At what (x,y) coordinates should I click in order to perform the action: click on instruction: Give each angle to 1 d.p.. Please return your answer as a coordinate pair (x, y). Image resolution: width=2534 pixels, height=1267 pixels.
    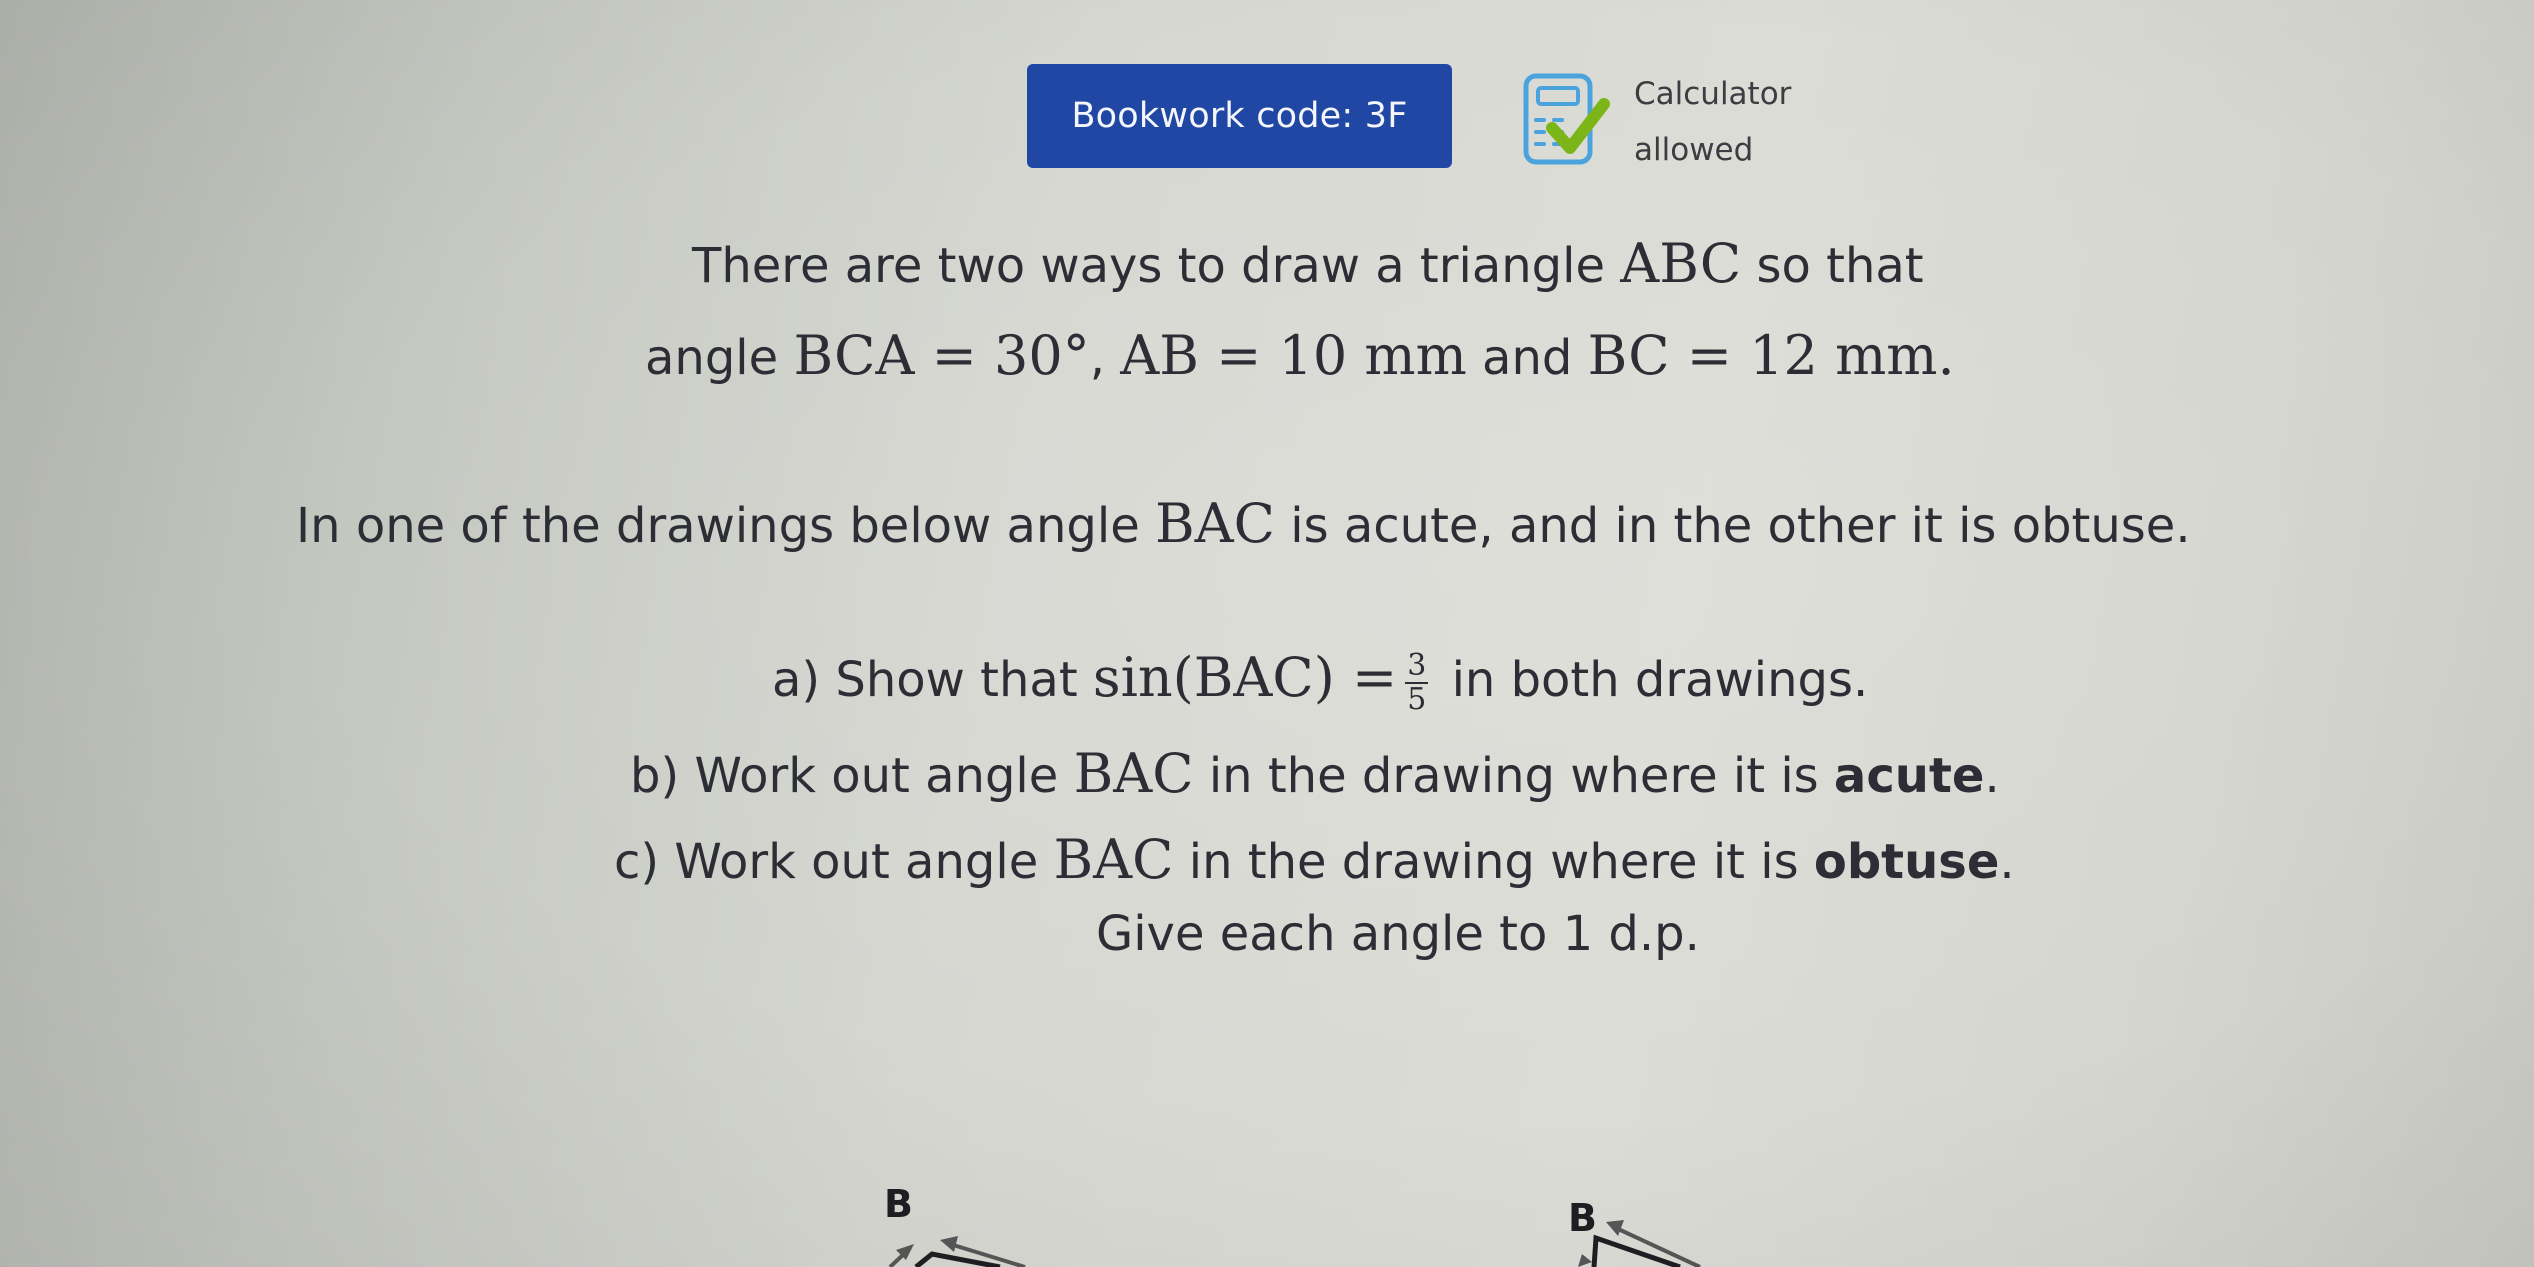
    Looking at the image, I should click on (1398, 934).